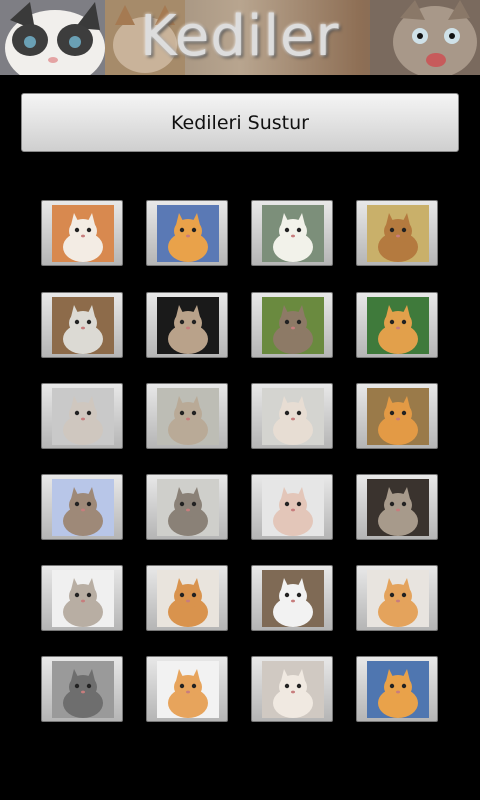  I want to click on silence-cats-button: Kedileri Sustur, so click(240, 122).